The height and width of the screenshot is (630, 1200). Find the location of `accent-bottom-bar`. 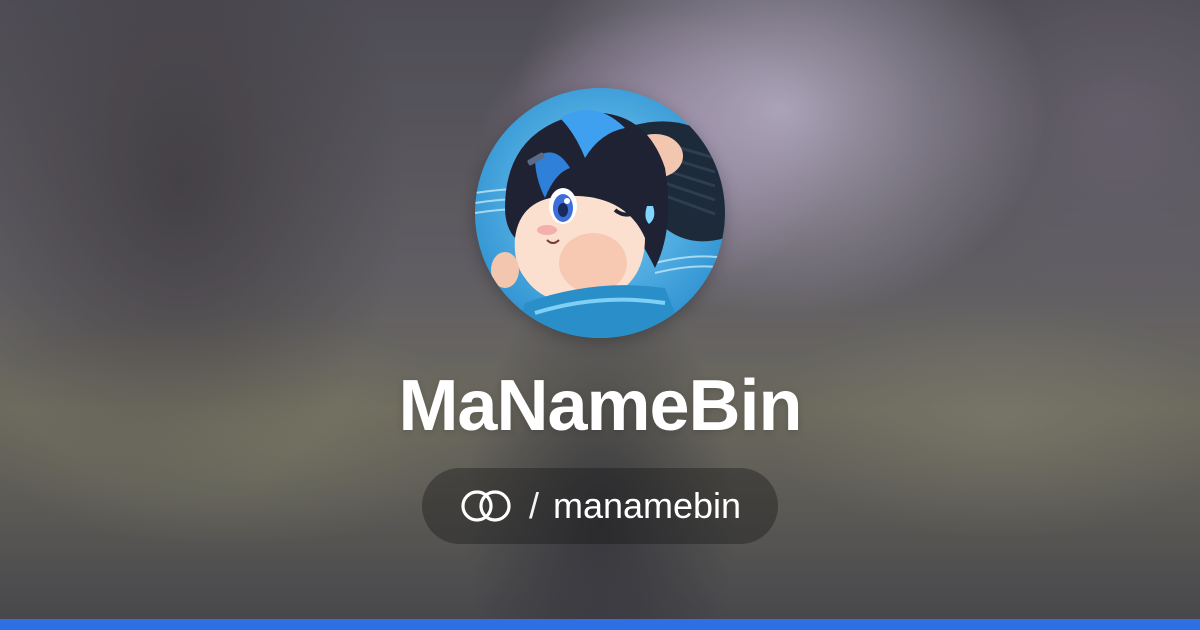

accent-bottom-bar is located at coordinates (600, 624).